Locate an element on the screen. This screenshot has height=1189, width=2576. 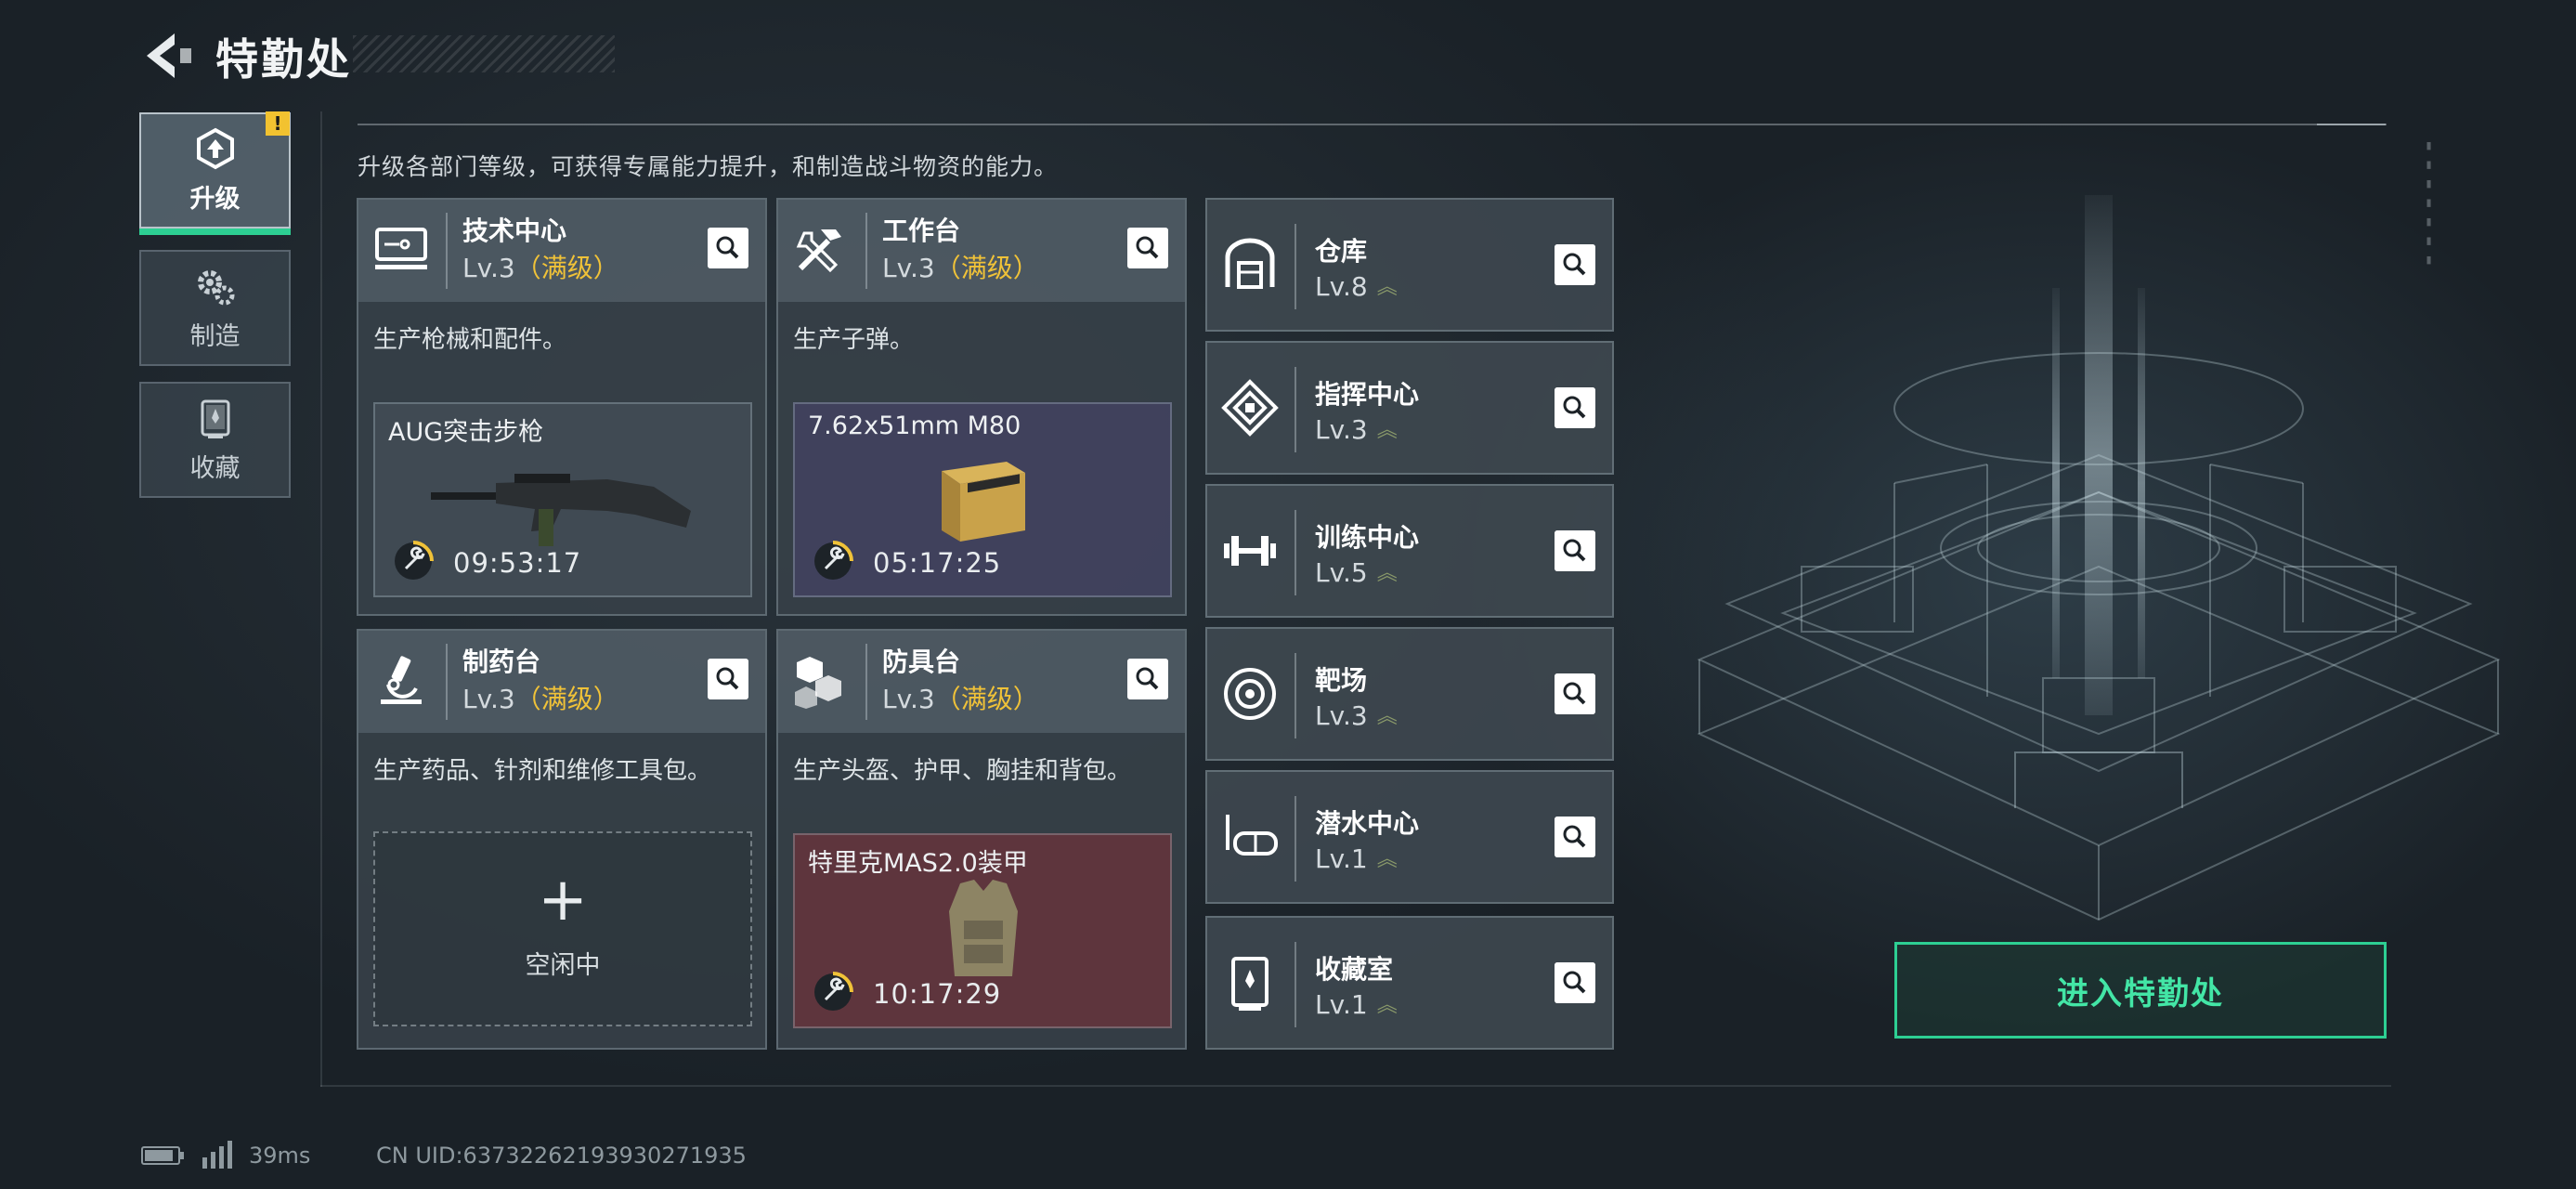
armor-vest-image is located at coordinates (983, 928).